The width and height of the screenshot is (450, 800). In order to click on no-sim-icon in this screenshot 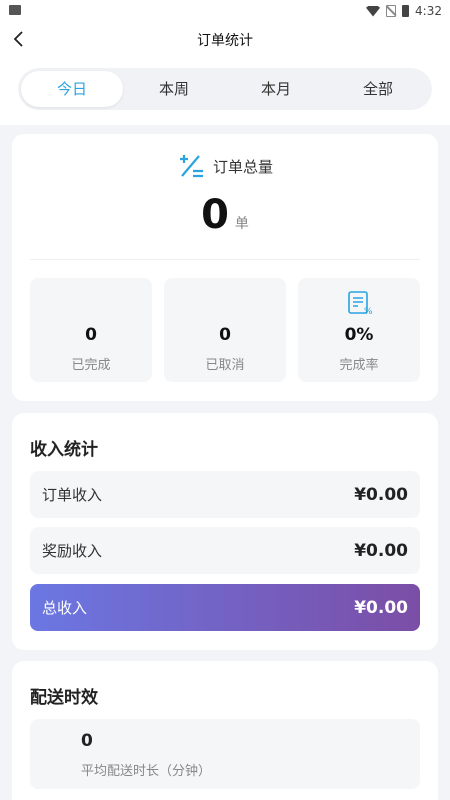, I will do `click(391, 11)`.